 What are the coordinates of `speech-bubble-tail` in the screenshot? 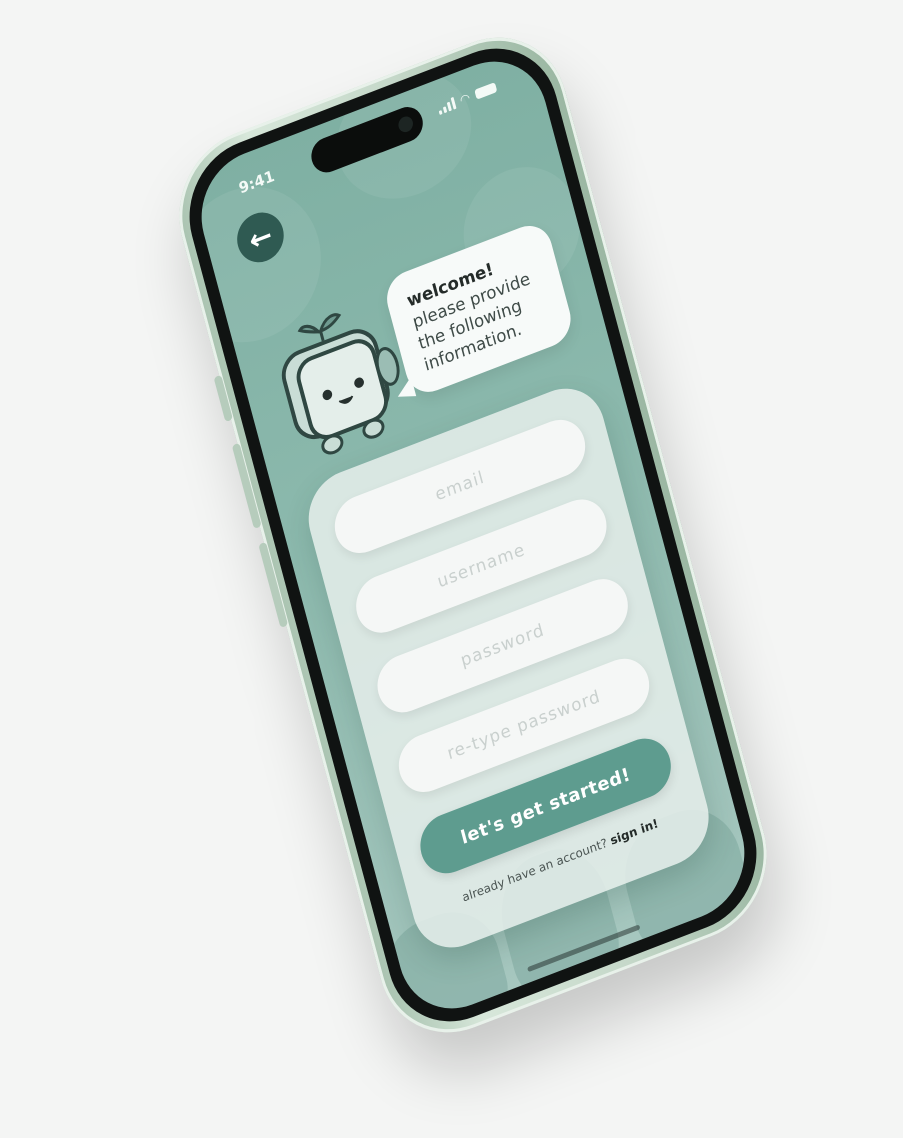 It's located at (405, 389).